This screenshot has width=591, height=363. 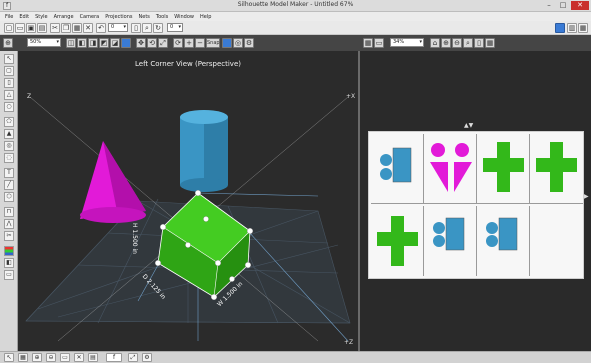 What do you see at coordinates (563, 5) in the screenshot?
I see `maximize-button: □` at bounding box center [563, 5].